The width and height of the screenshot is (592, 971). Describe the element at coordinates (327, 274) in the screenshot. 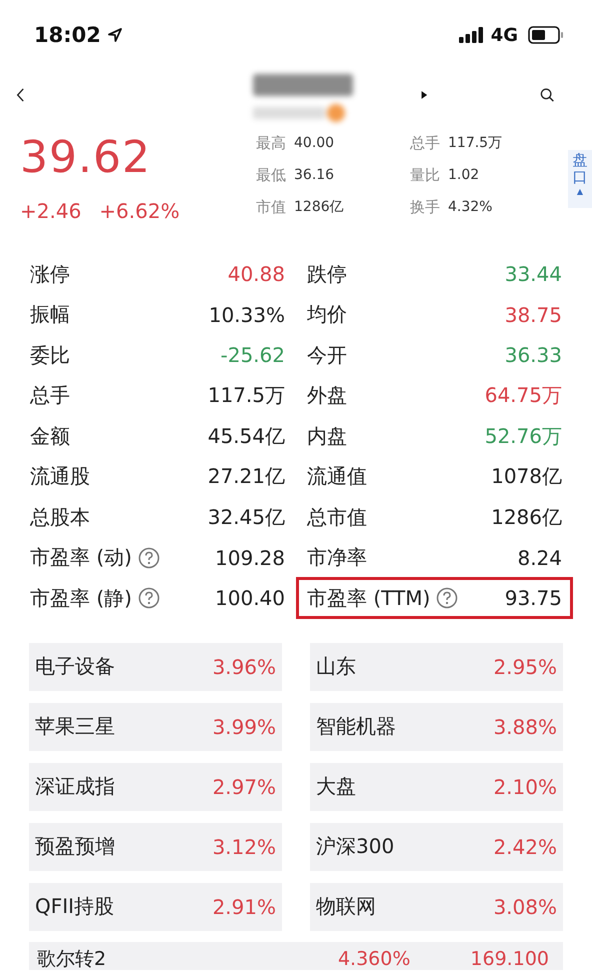

I see `detail-label: 跌停` at that location.